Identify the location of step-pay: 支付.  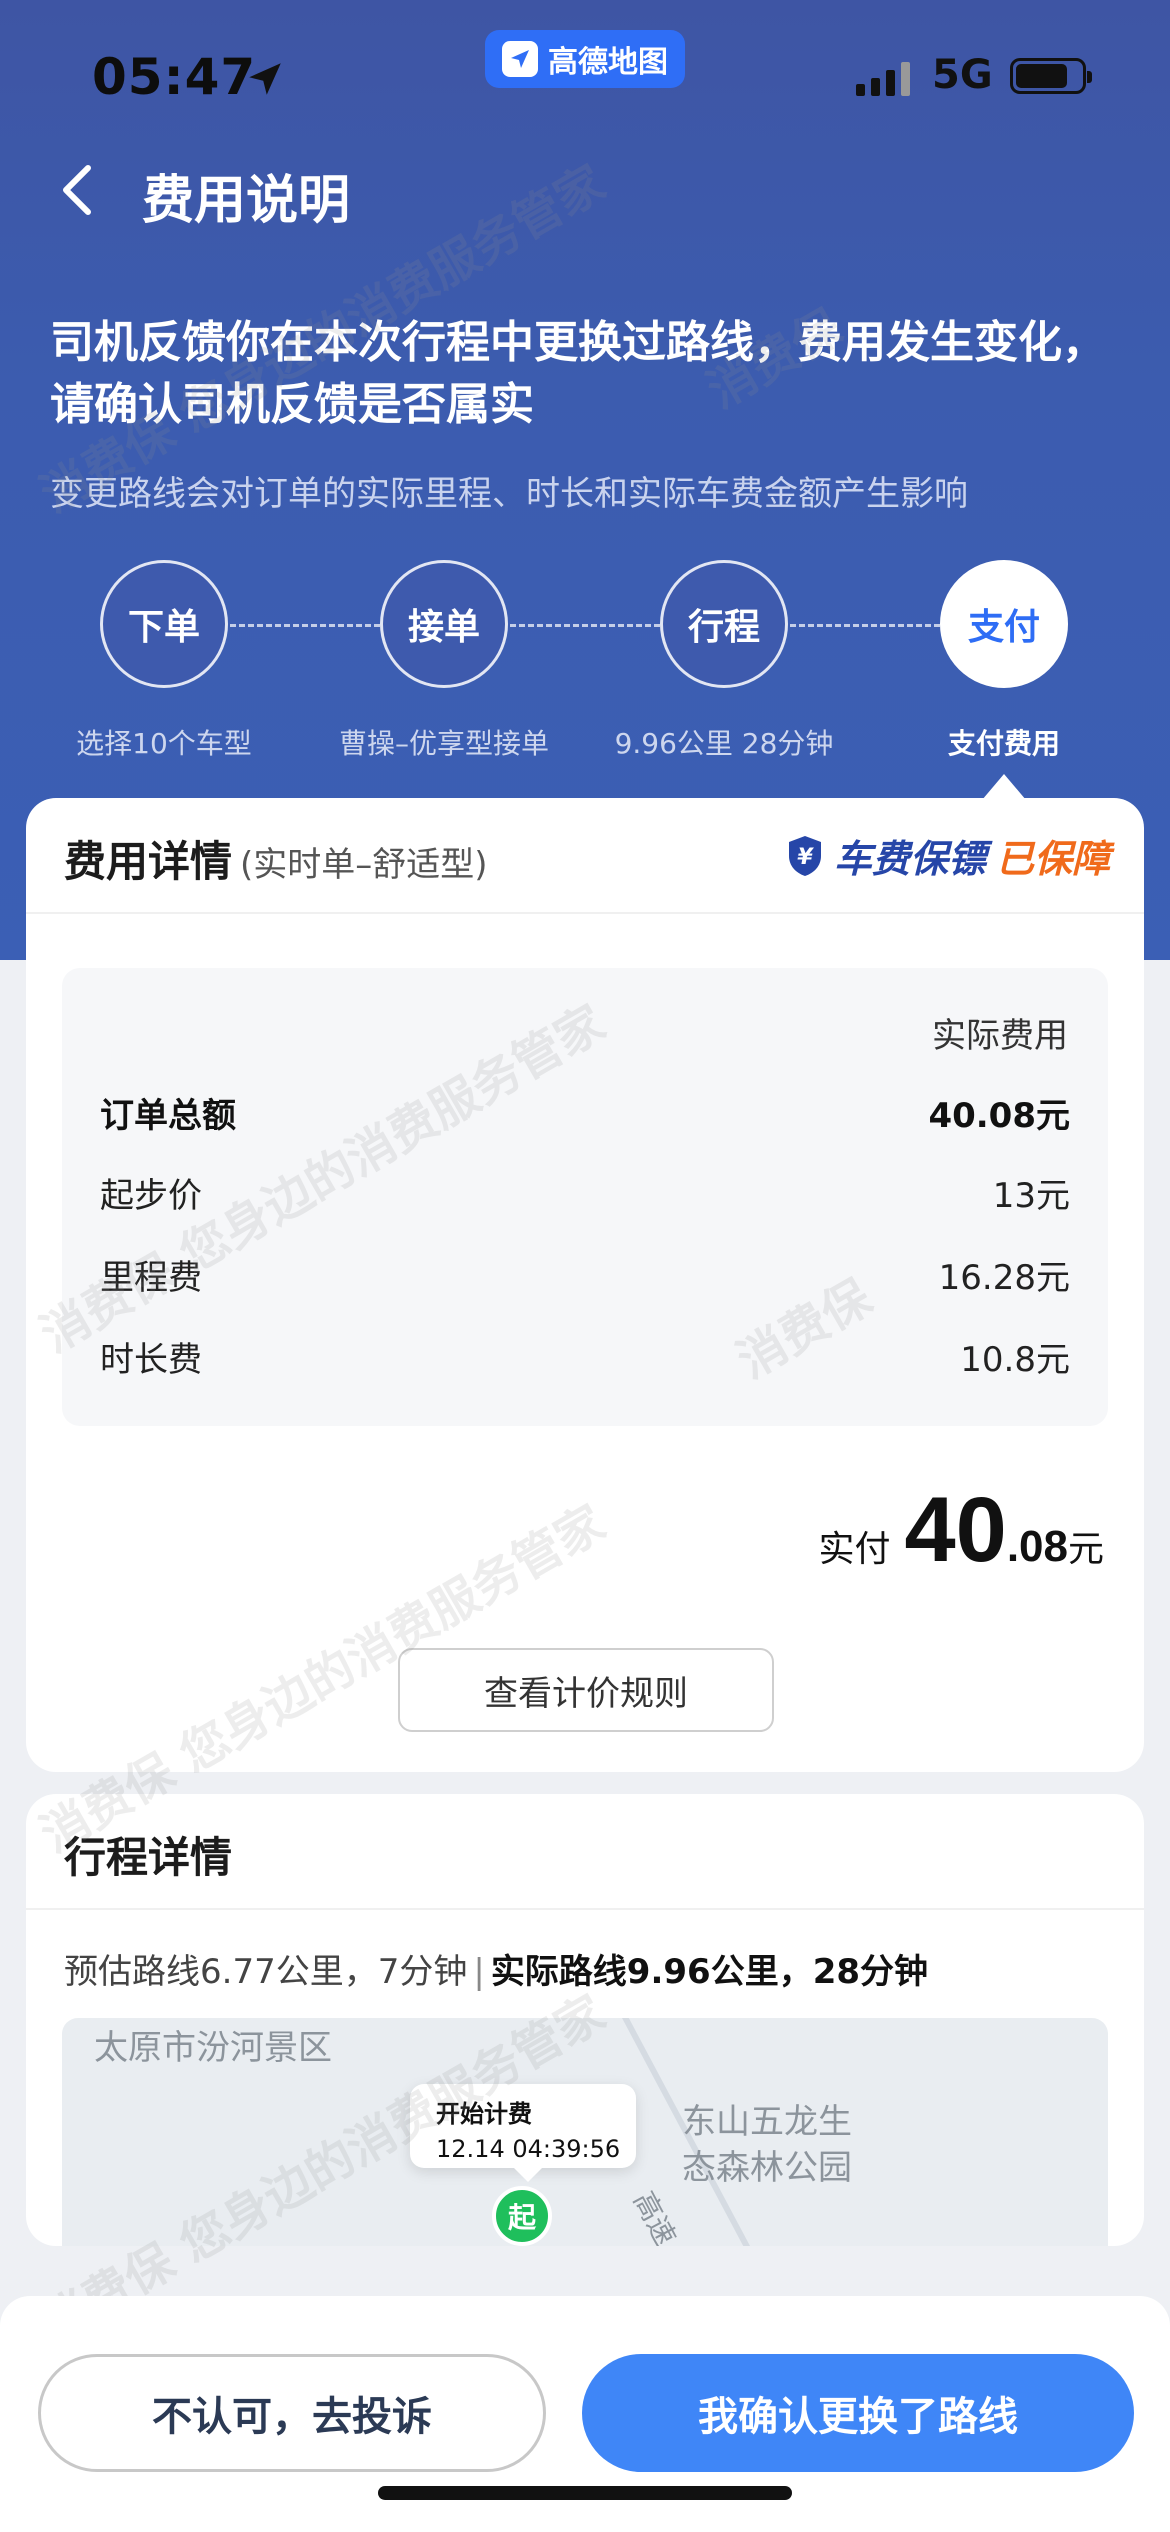
(1004, 624).